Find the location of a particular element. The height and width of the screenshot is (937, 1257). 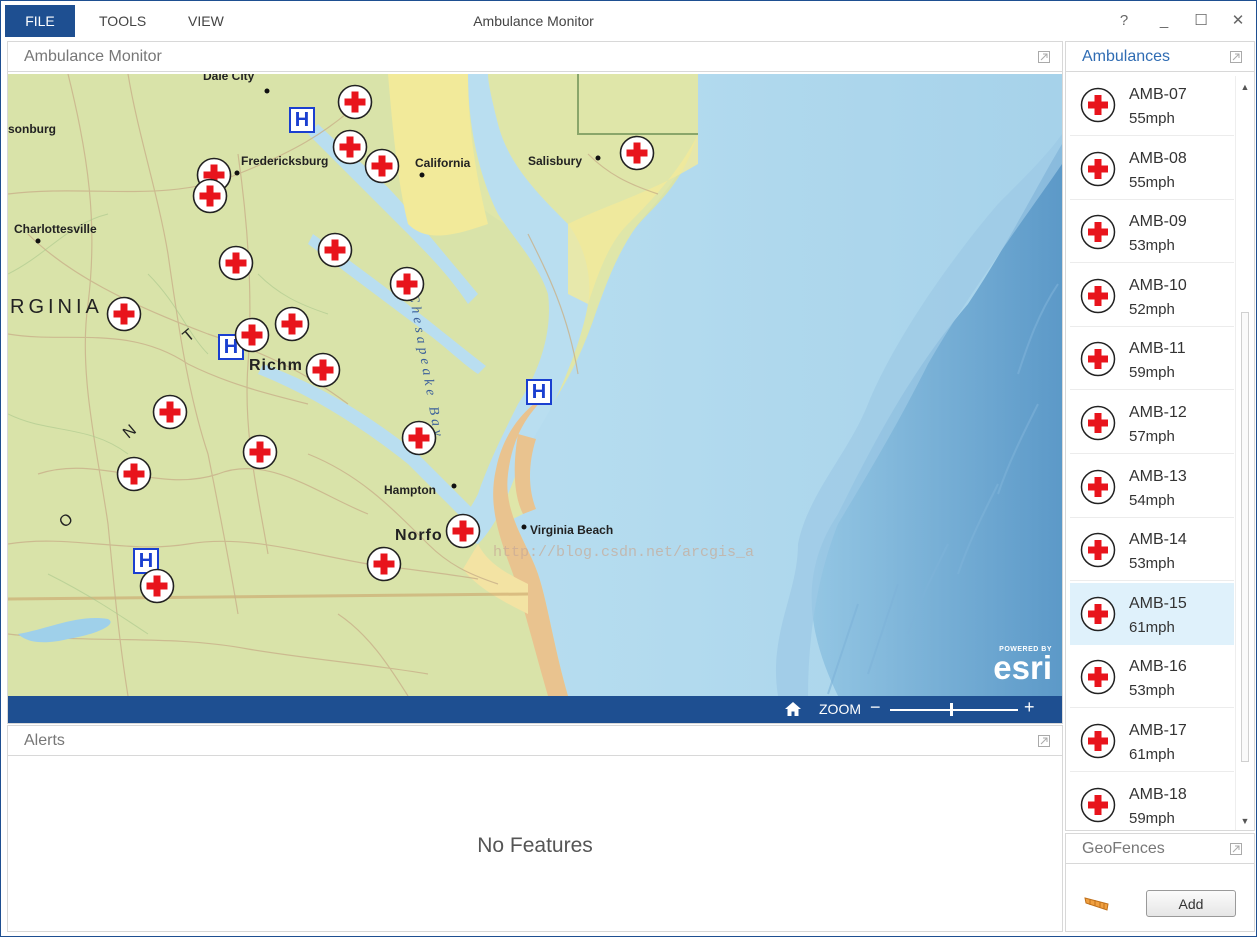

scroll-thumb is located at coordinates (1245, 537).